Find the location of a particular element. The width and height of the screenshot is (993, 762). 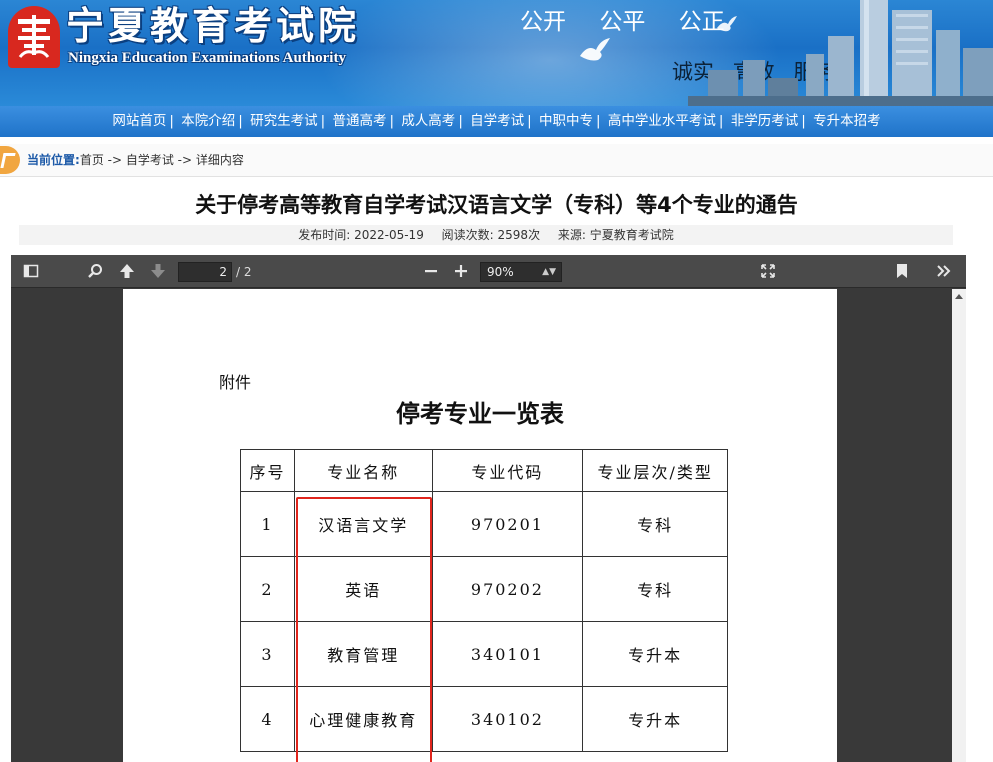

nav-item-non-degree: 非学历考试 is located at coordinates (765, 121).